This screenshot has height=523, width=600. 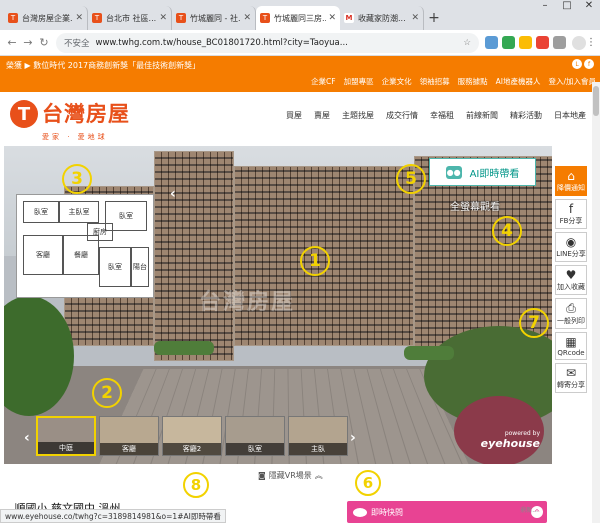 What do you see at coordinates (81, 255) in the screenshot?
I see `floorplan-room: 餐廳` at bounding box center [81, 255].